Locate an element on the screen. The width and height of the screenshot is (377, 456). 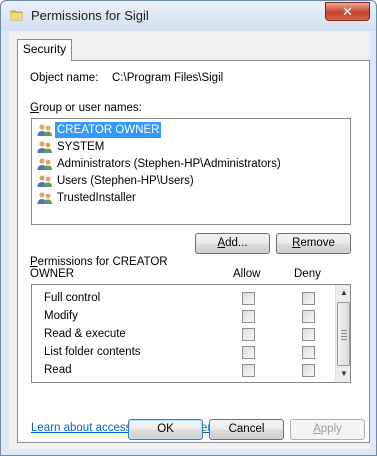
allow-column-header: Allow is located at coordinates (247, 274).